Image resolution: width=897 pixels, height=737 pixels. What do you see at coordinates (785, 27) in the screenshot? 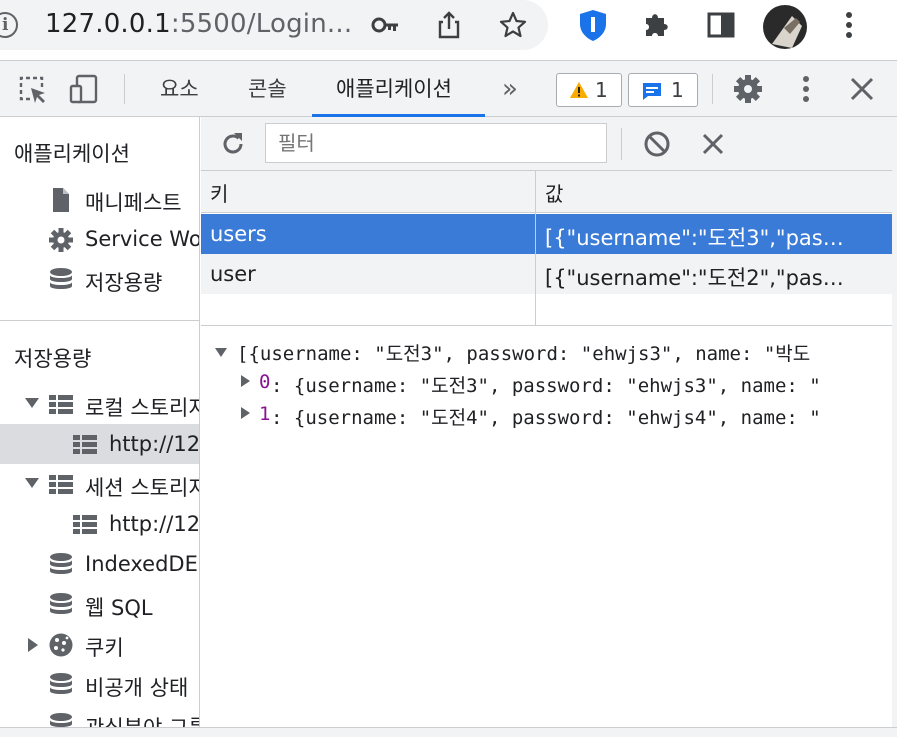
I see `profile-avatar` at bounding box center [785, 27].